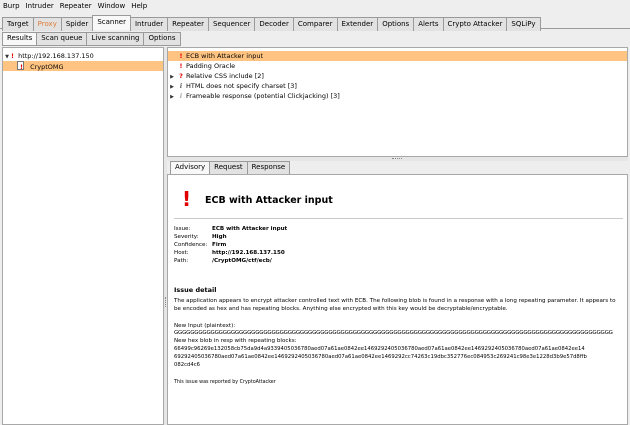 Image resolution: width=630 pixels, height=425 pixels. What do you see at coordinates (399, 168) in the screenshot?
I see `detail-tabs: Advisory Request Response` at bounding box center [399, 168].